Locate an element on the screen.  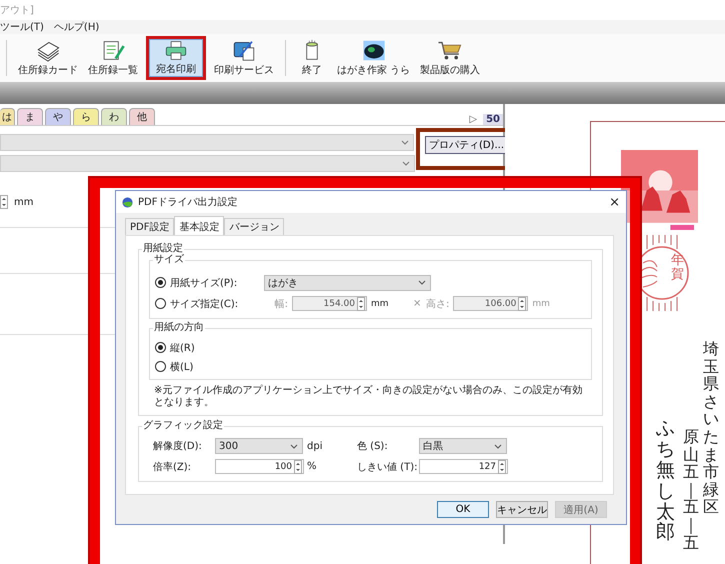
next-arrow: ▷ is located at coordinates (473, 119).